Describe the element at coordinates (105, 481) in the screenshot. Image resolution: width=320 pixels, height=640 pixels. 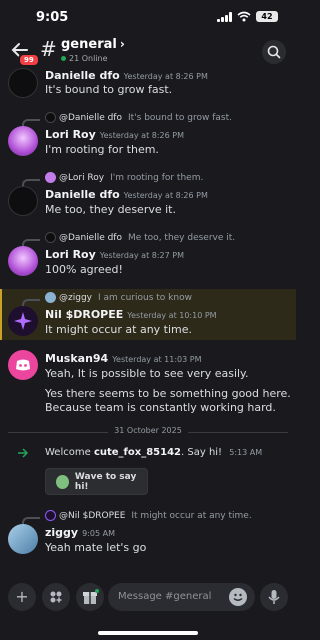
I see `wave-button-label: Wave to say hi!` at that location.